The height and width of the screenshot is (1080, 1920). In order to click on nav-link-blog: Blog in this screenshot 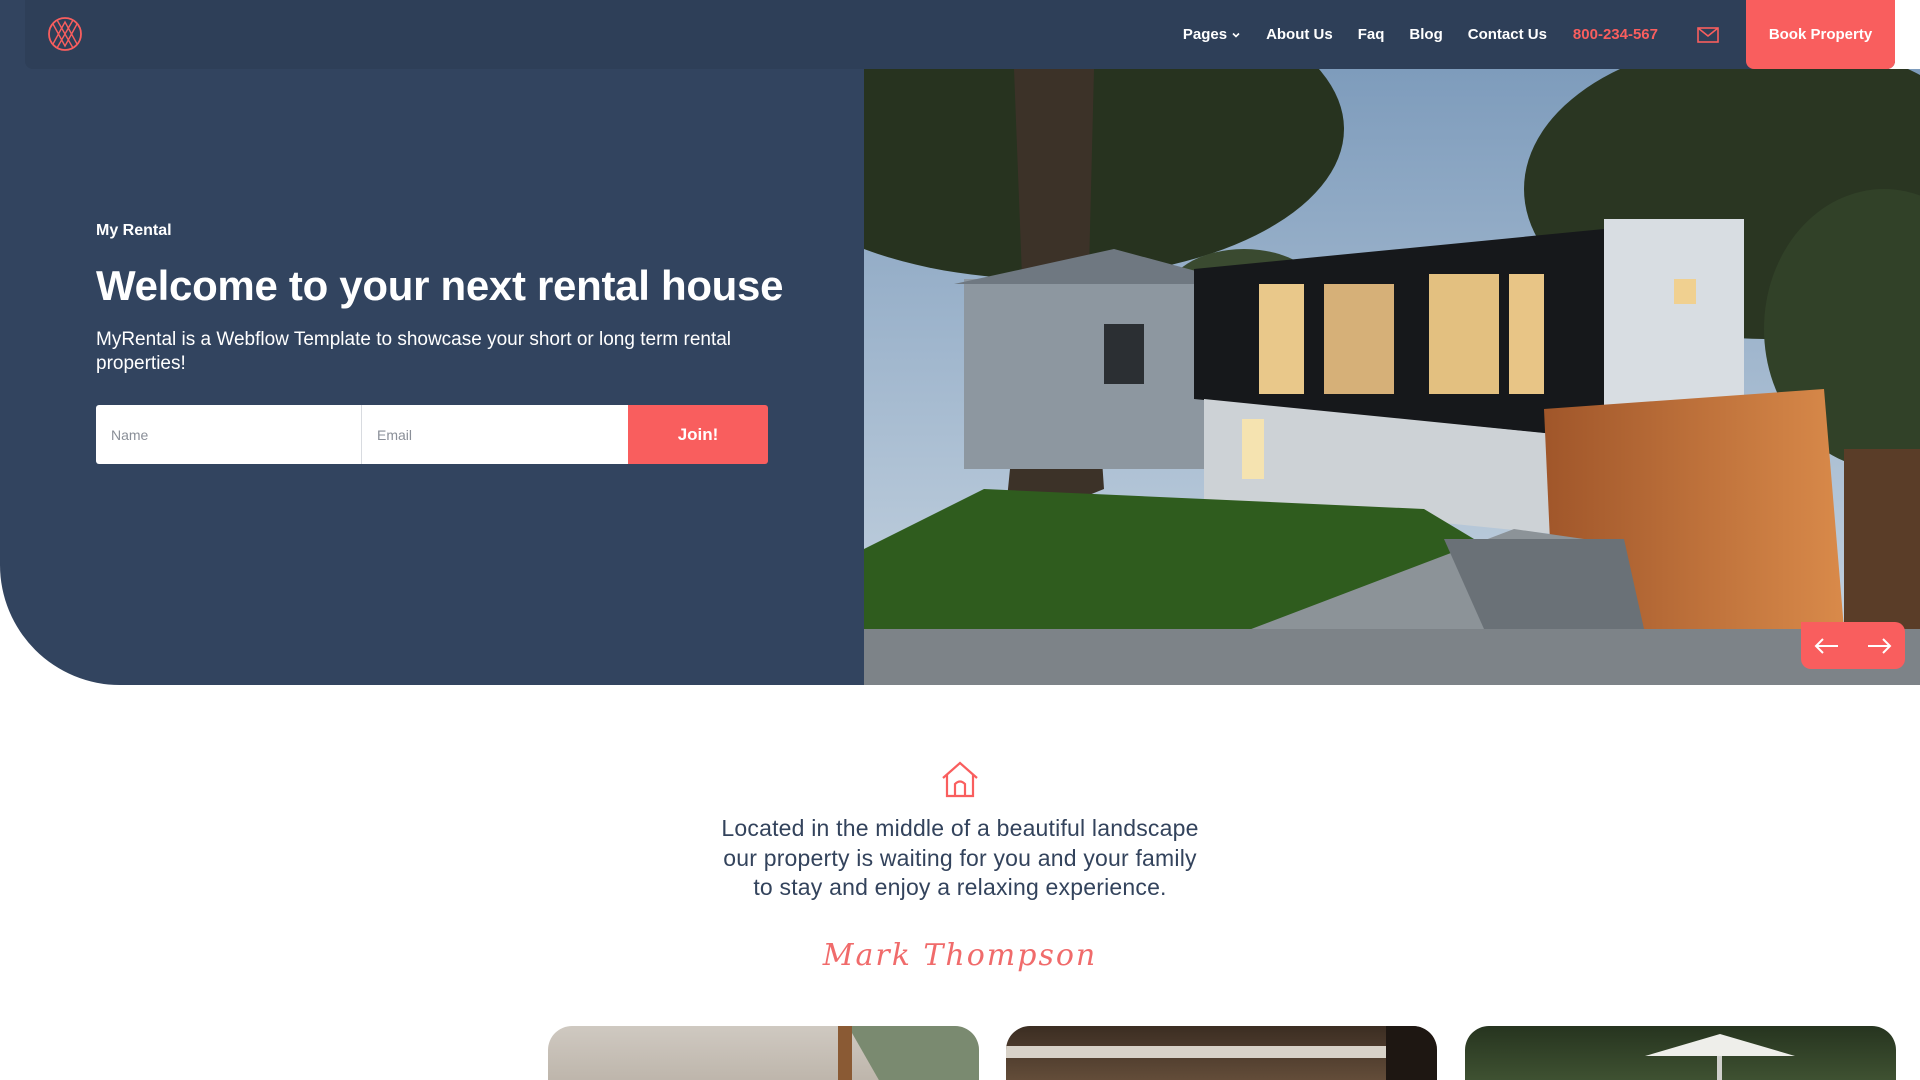, I will do `click(1425, 34)`.